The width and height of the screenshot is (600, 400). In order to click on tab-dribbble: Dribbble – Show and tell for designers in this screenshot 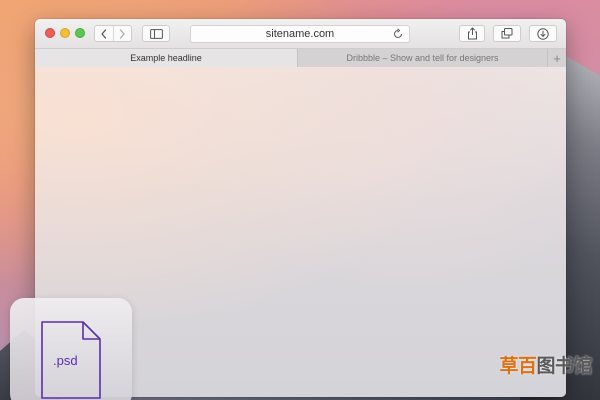, I will do `click(423, 58)`.